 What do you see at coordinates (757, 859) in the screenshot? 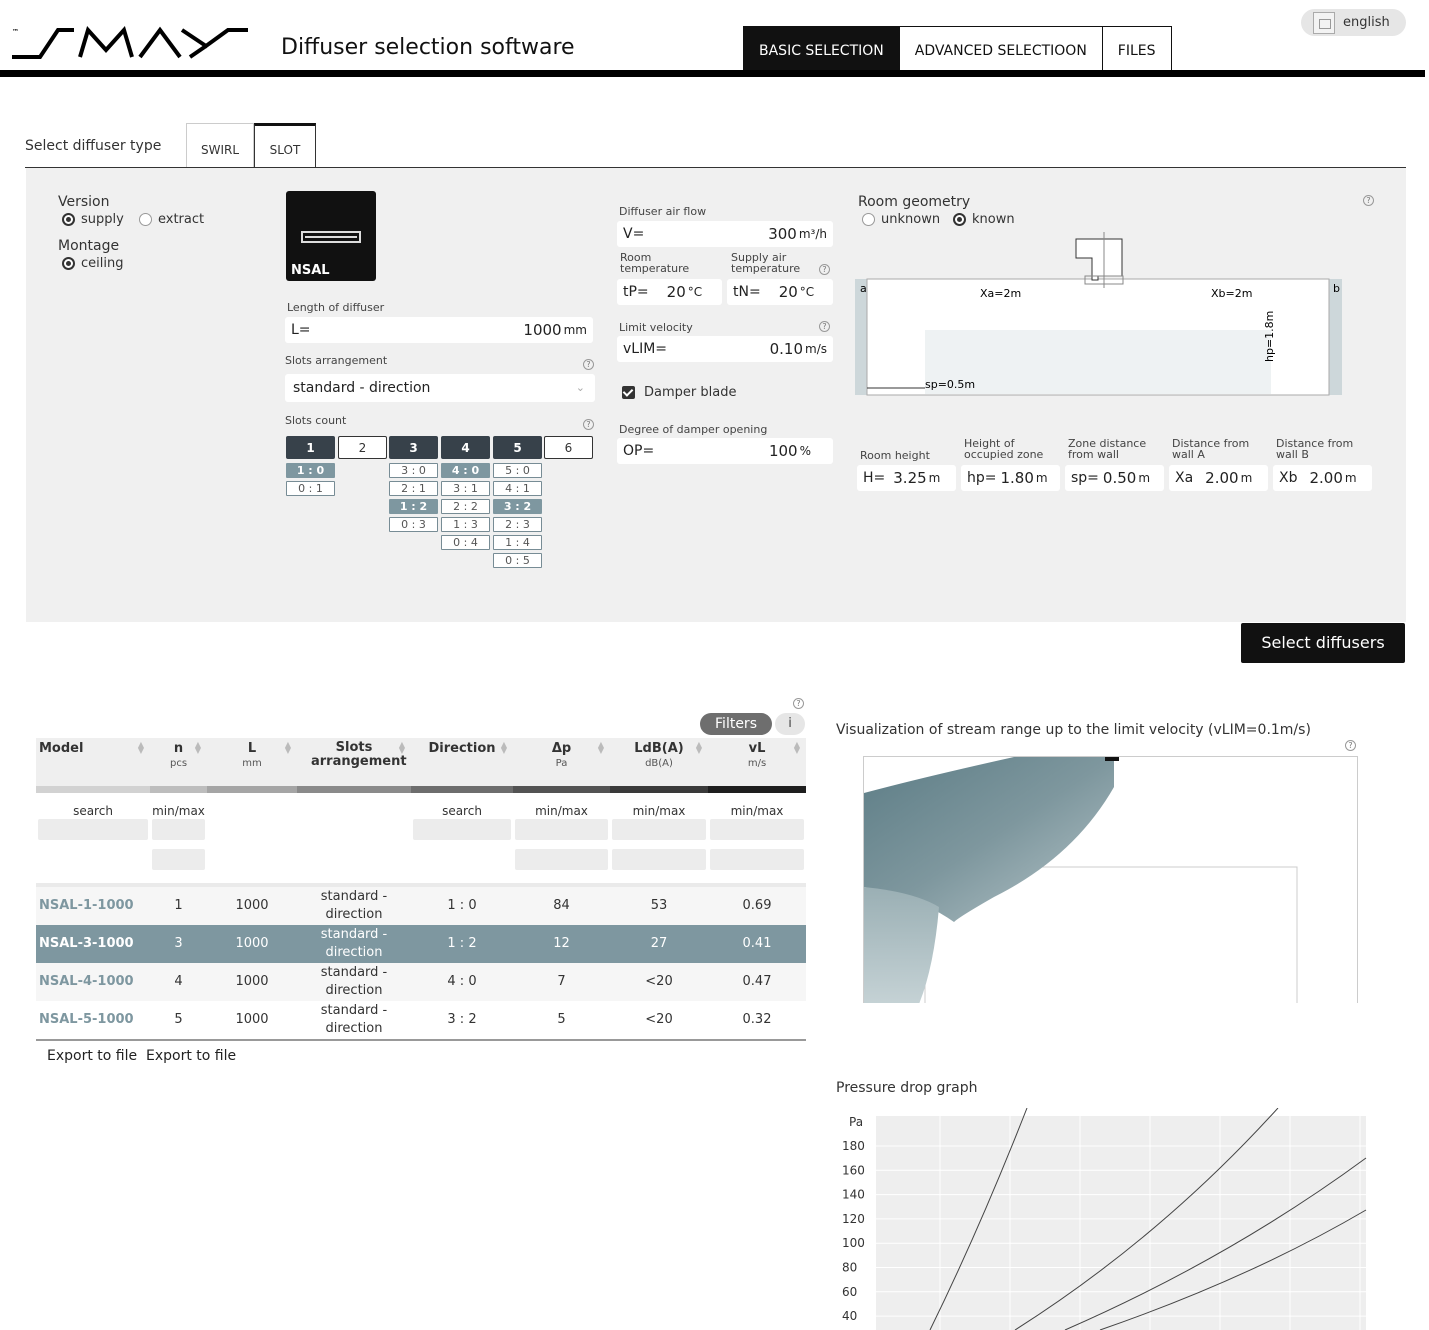
I see `vl-max-input` at bounding box center [757, 859].